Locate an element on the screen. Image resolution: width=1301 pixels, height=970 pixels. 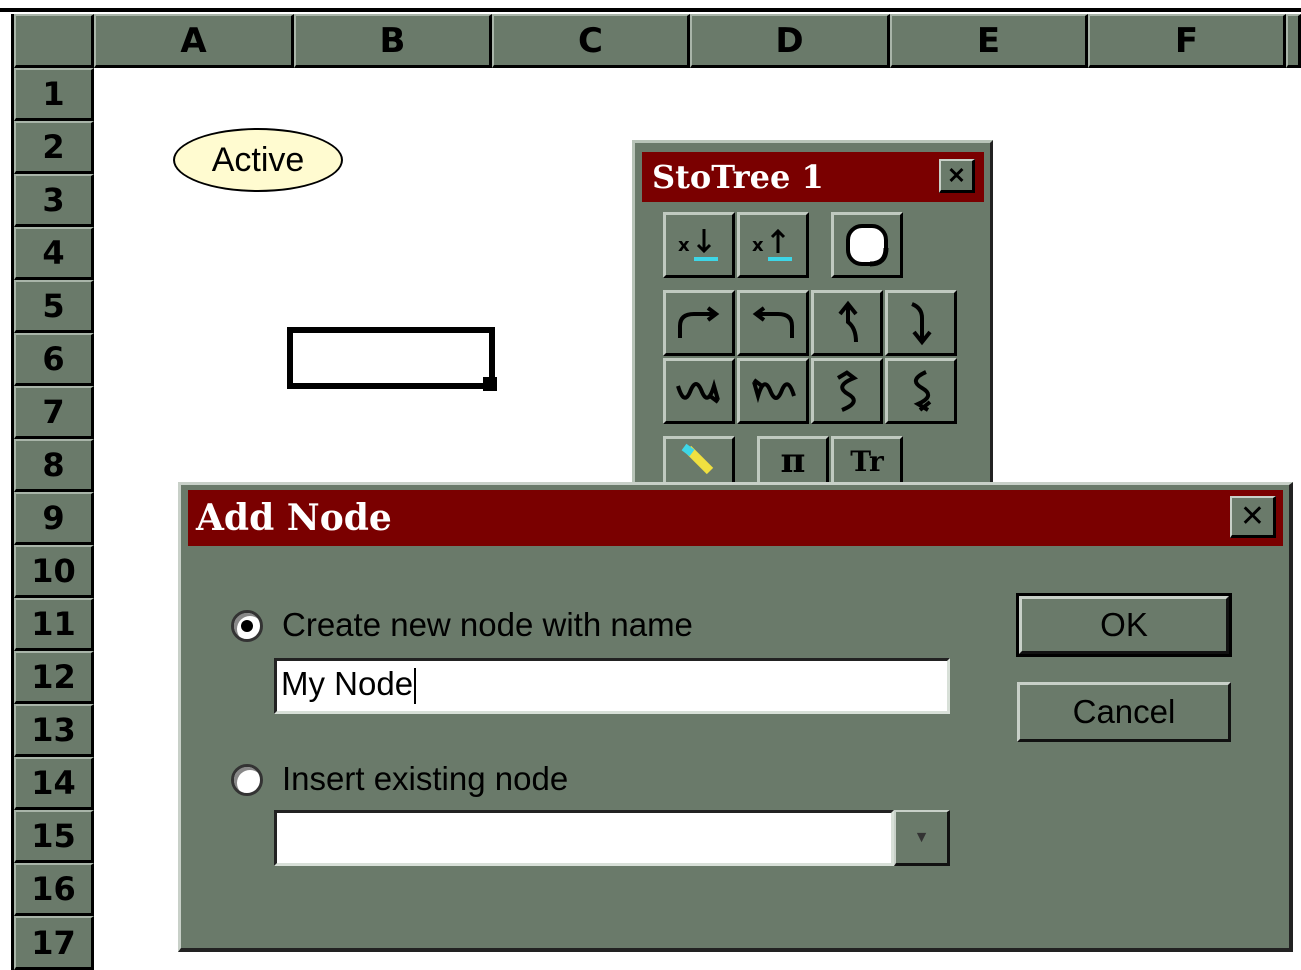
cancel-button: Cancel is located at coordinates (1124, 712).